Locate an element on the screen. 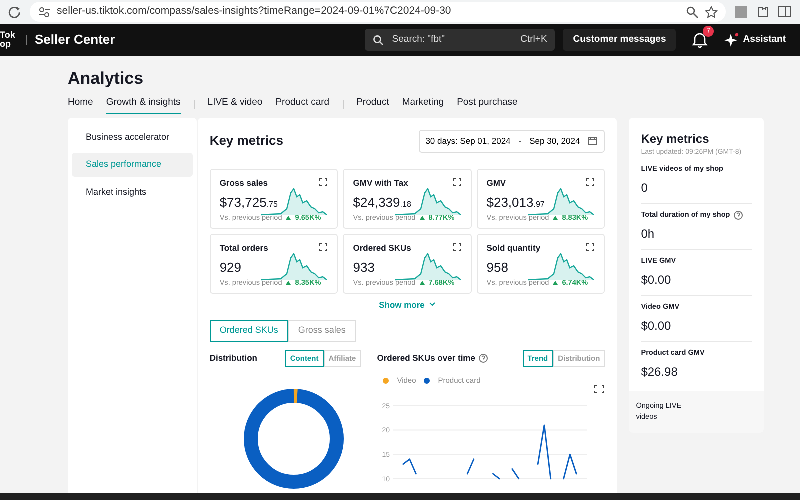 Image resolution: width=800 pixels, height=500 pixels. metric-label: Sold quantity is located at coordinates (513, 248).